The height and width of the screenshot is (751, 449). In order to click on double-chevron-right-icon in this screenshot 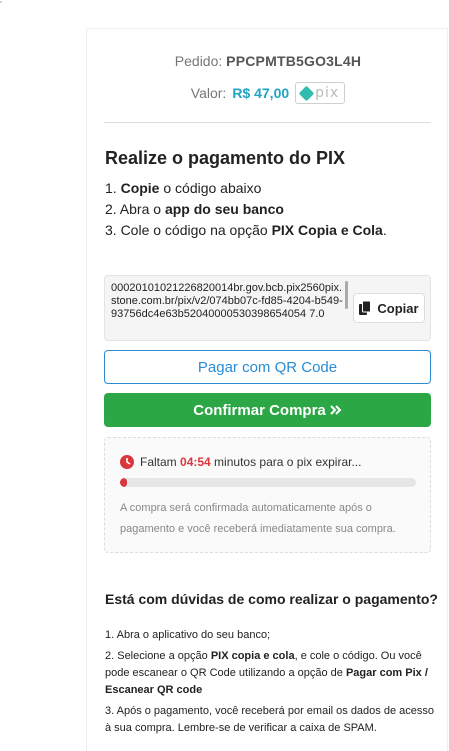, I will do `click(336, 410)`.